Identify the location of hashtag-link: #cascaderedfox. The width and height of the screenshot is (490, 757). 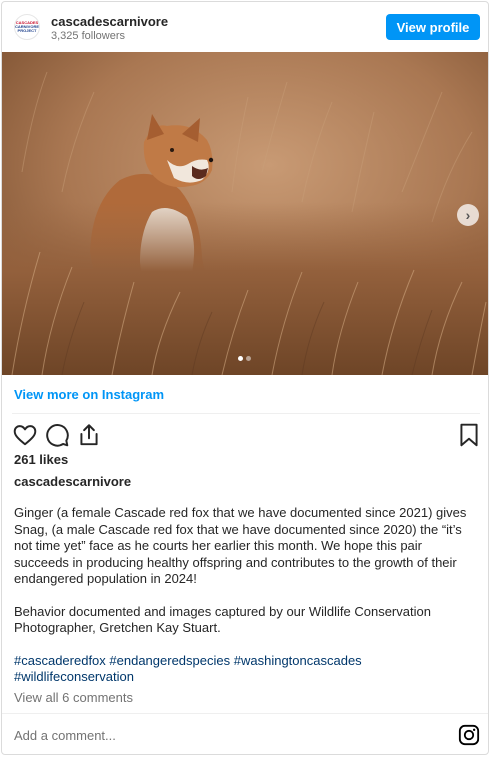
(60, 660).